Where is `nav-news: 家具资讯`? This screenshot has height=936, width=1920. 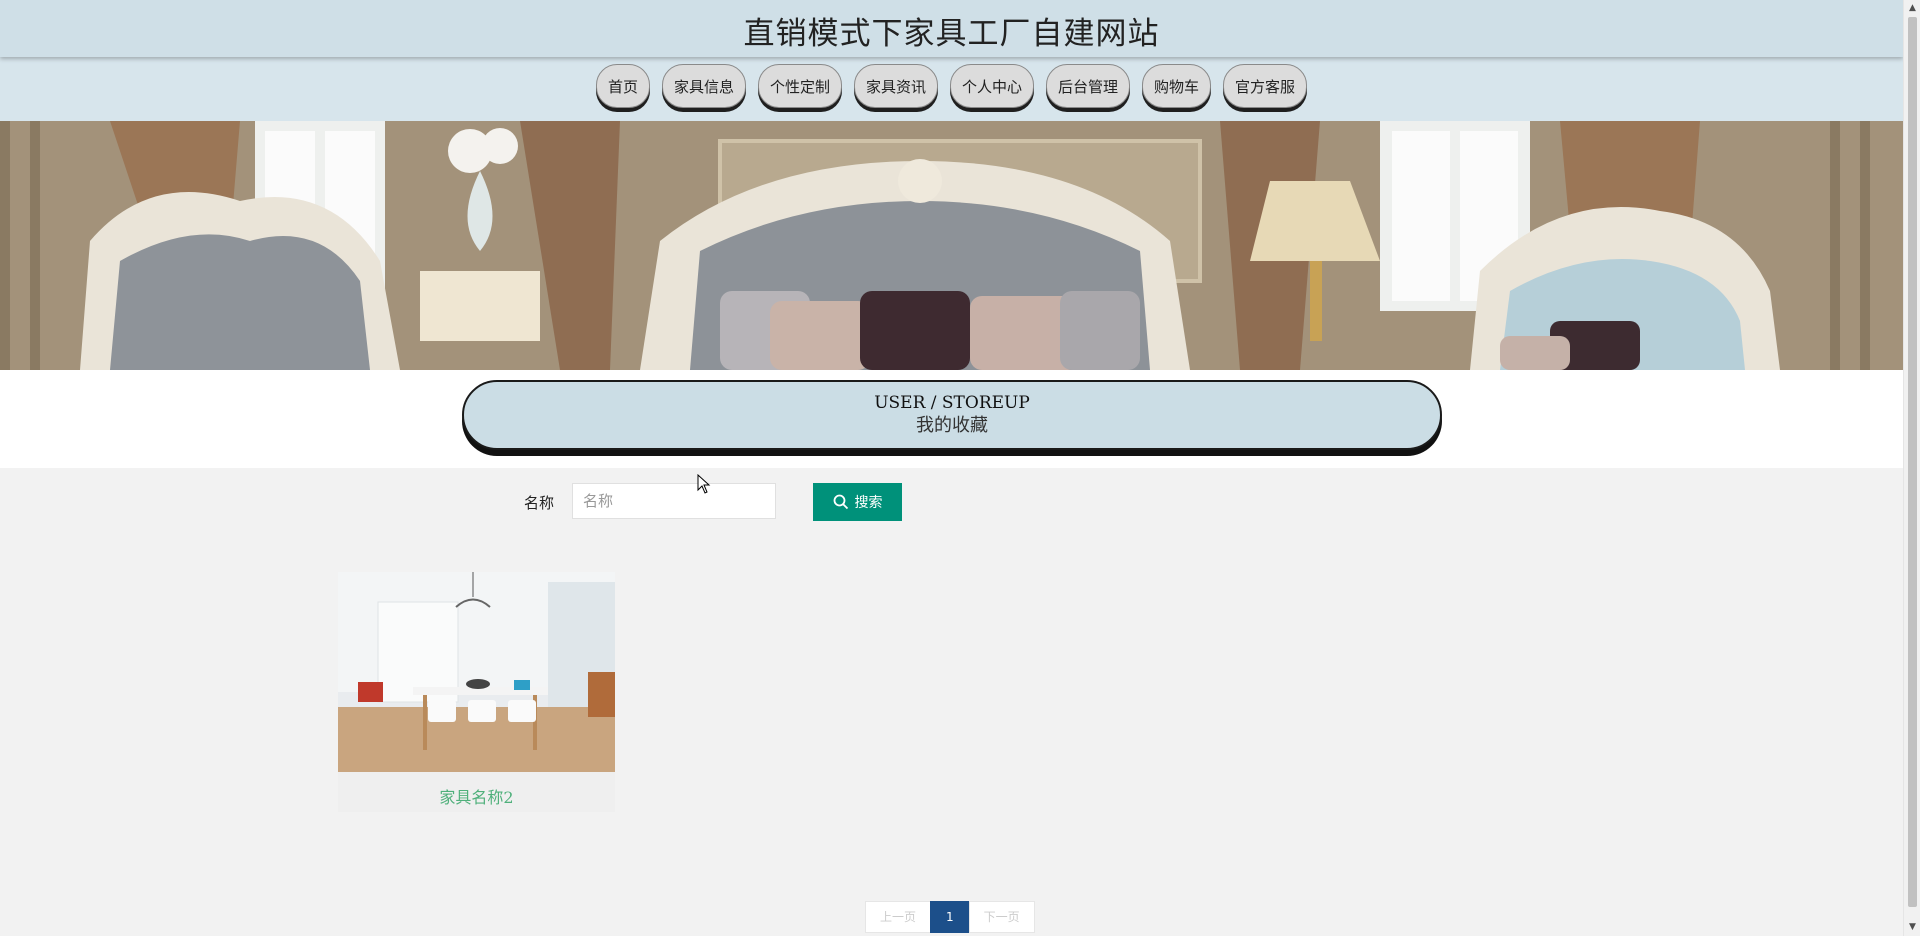
nav-news: 家具资讯 is located at coordinates (895, 86).